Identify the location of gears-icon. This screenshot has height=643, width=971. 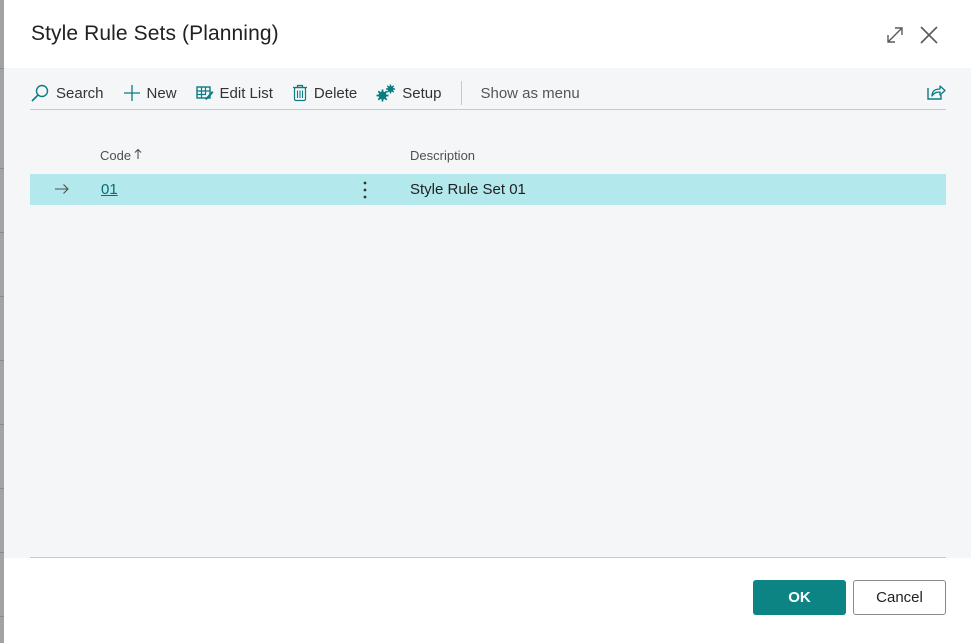
(386, 93).